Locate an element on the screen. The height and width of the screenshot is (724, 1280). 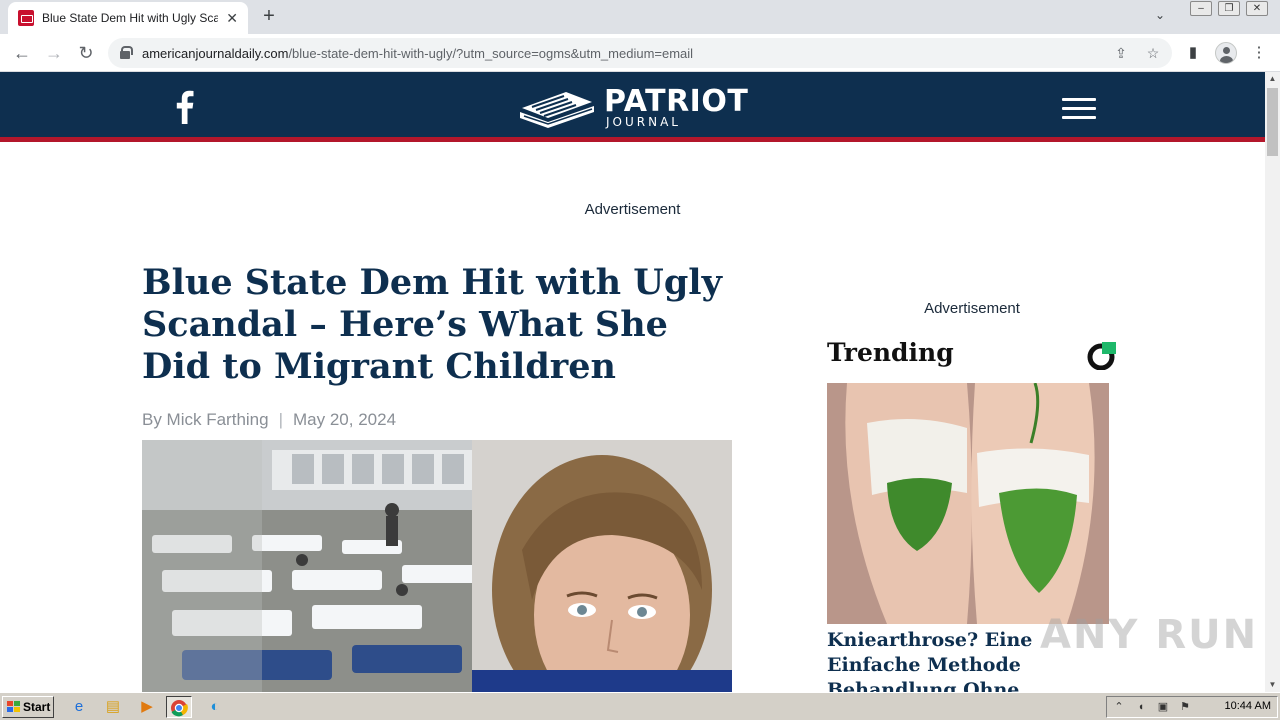
tab-active: Blue State Dem Hit with Ugly Scandal ✕ is located at coordinates (128, 18).